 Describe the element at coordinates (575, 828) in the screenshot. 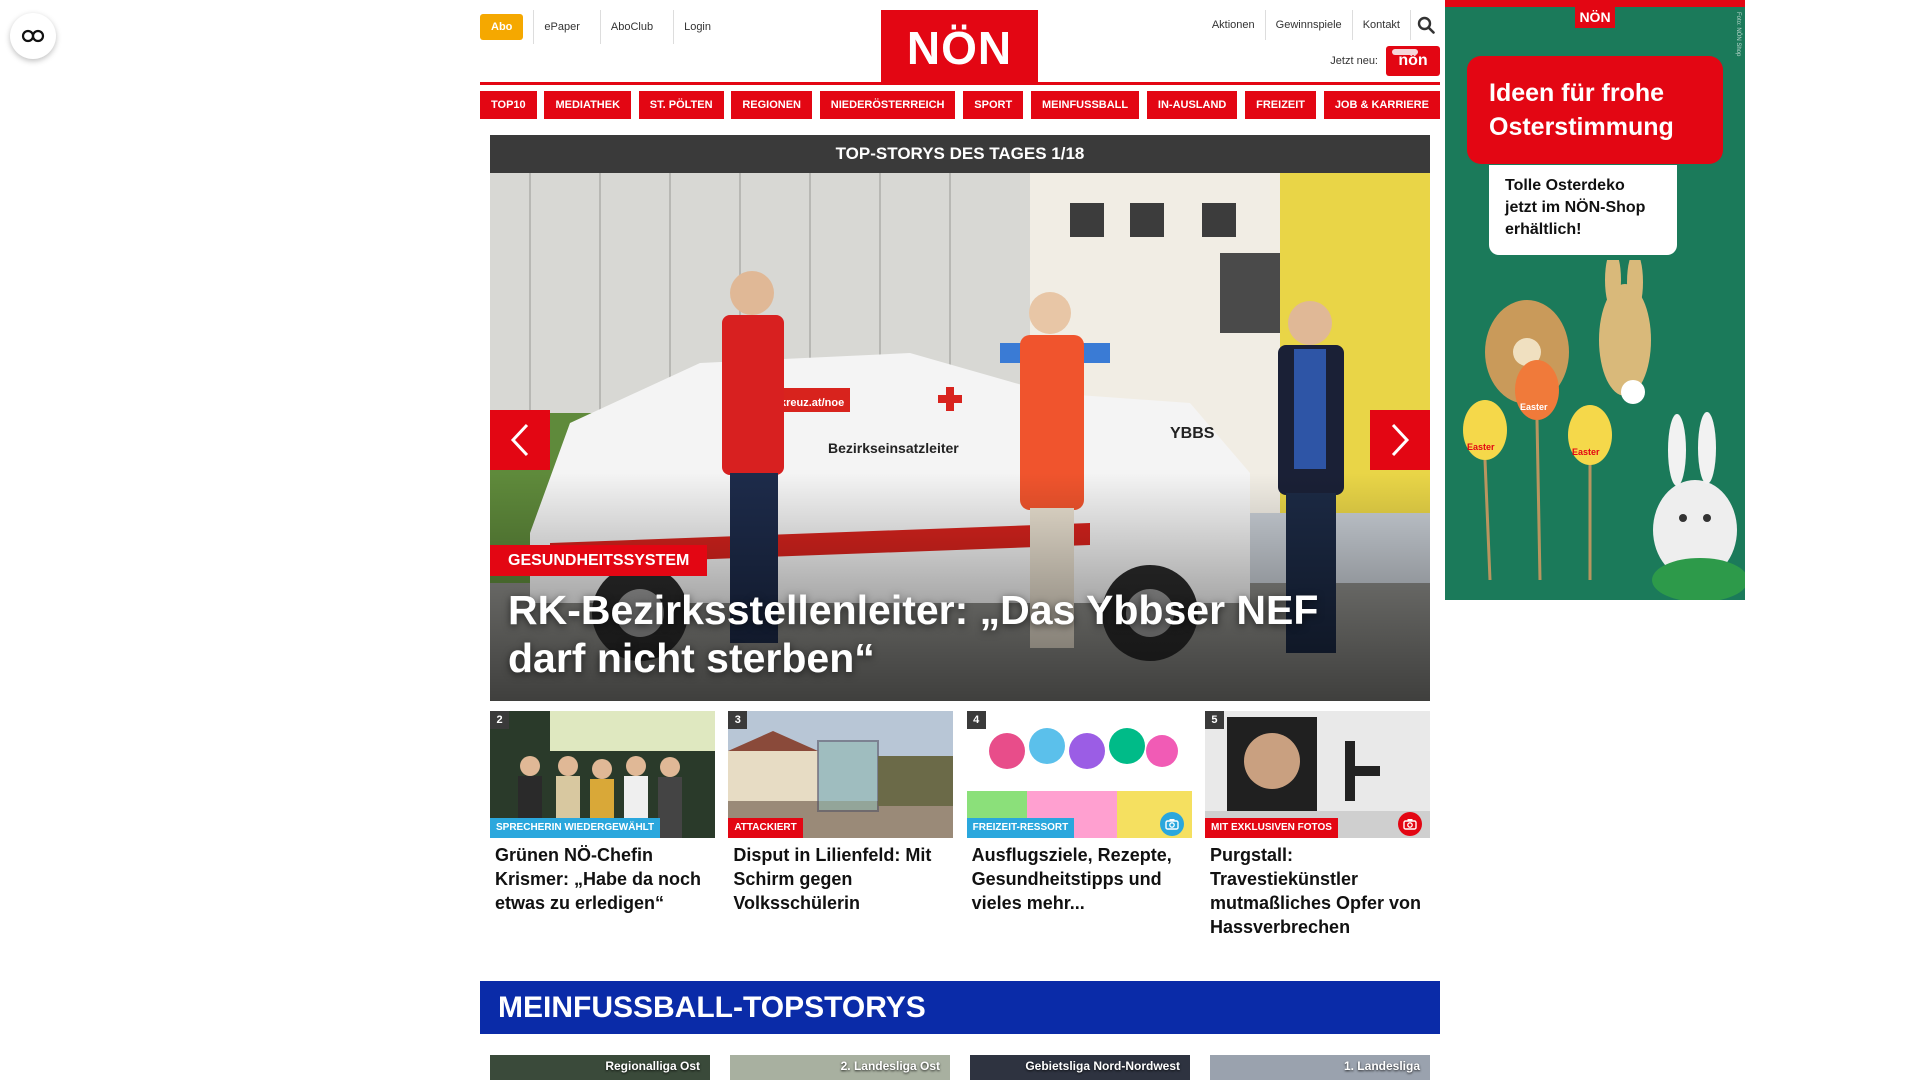

I see `story-tag: SPRECHERIN WIEDERGEWÄHLT` at that location.